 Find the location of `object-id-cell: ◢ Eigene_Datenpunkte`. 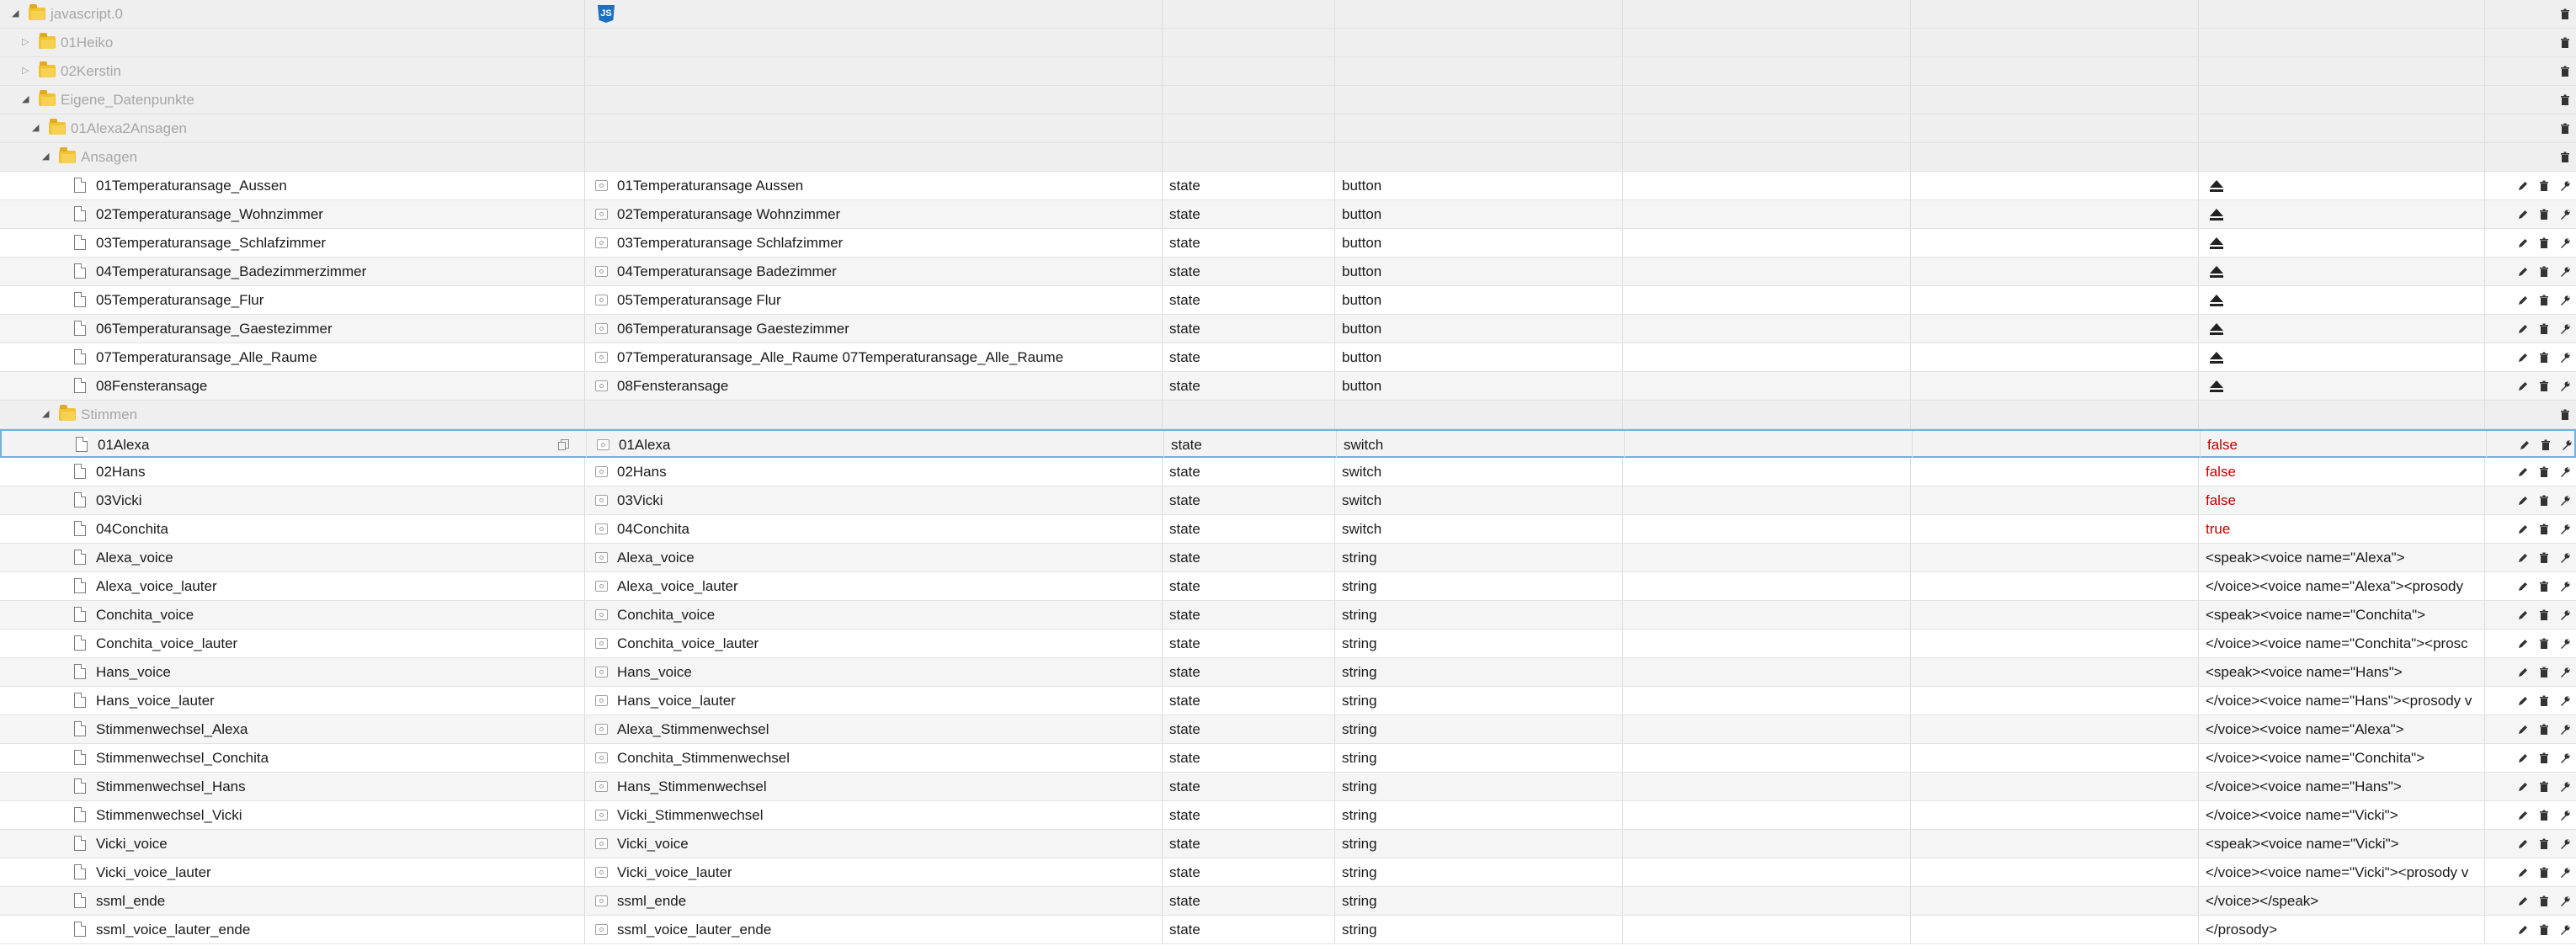

object-id-cell: ◢ Eigene_Datenpunkte is located at coordinates (292, 100).